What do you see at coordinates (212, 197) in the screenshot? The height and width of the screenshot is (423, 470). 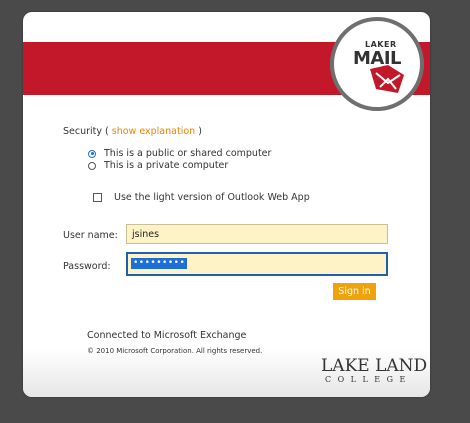 I see `light-version-label: Use the light version of Outlook Web App` at bounding box center [212, 197].